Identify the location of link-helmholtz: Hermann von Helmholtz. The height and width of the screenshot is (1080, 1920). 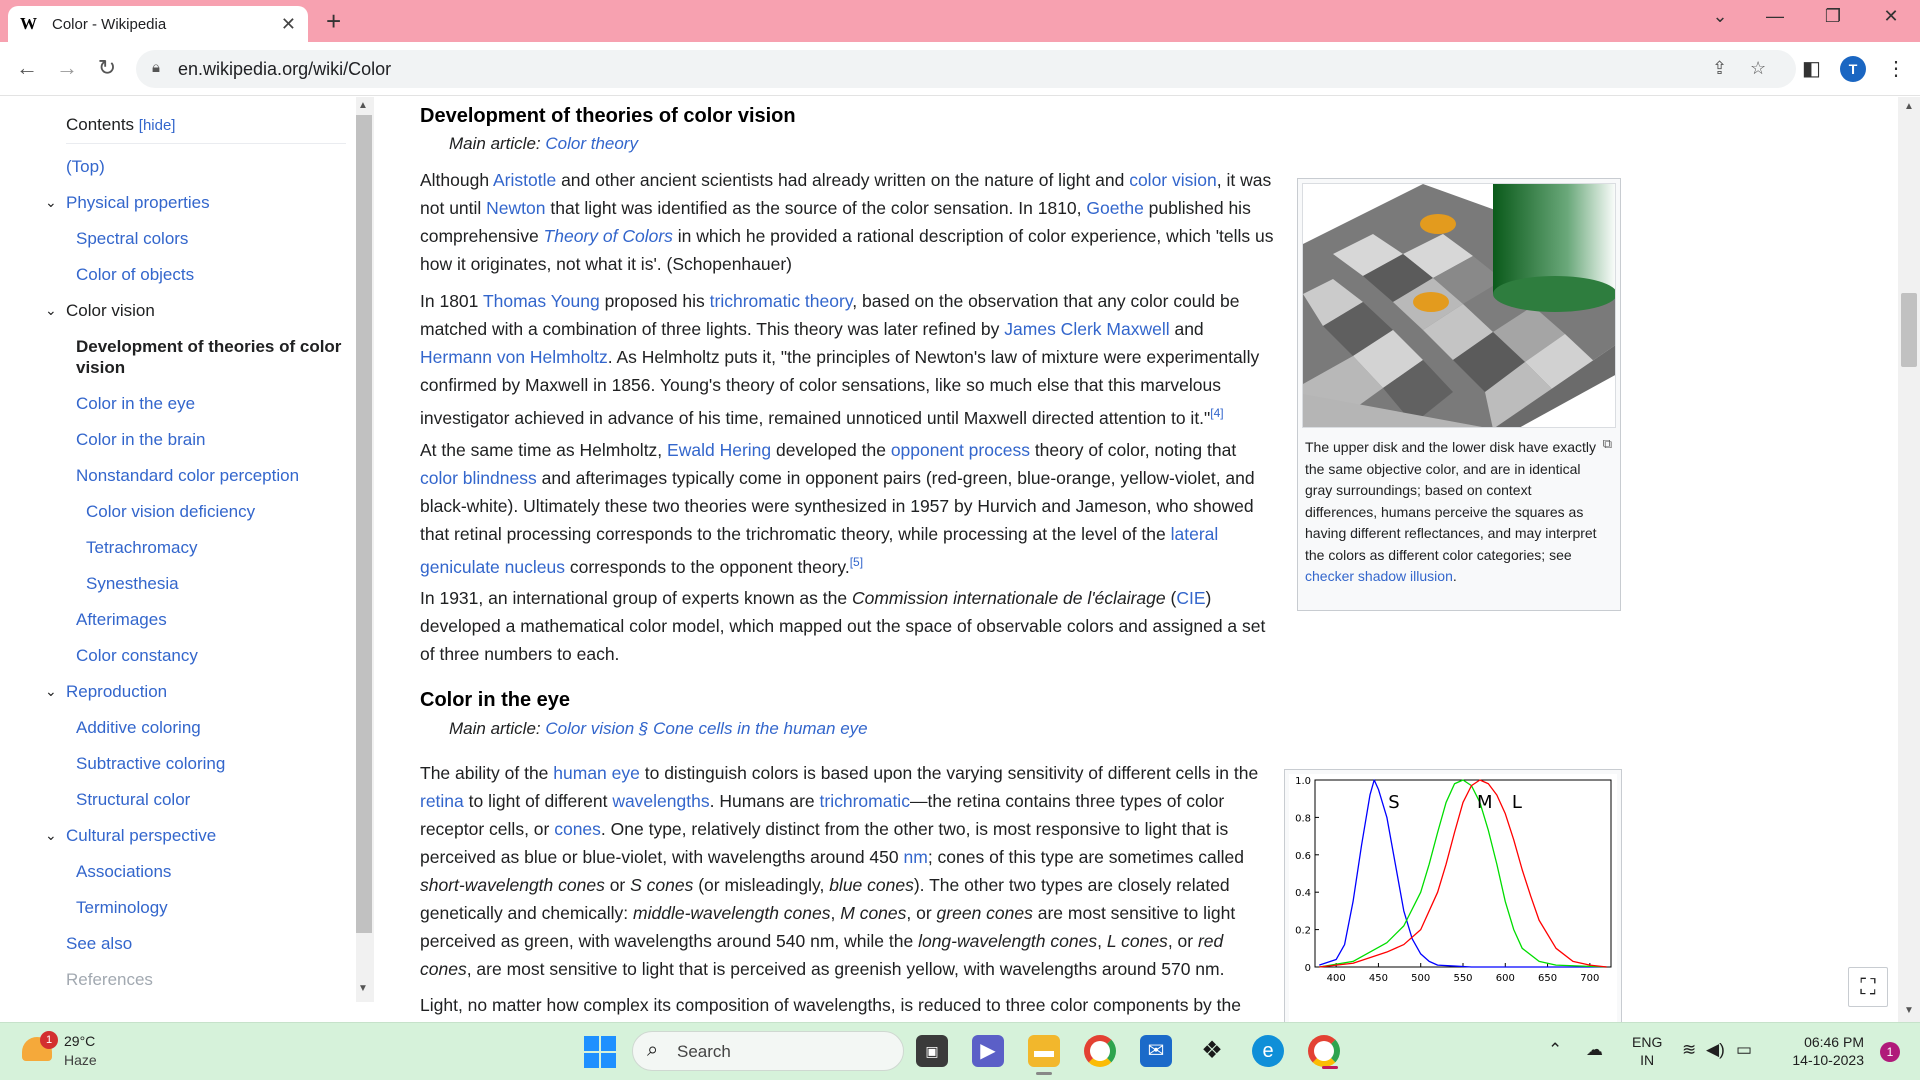
(514, 357).